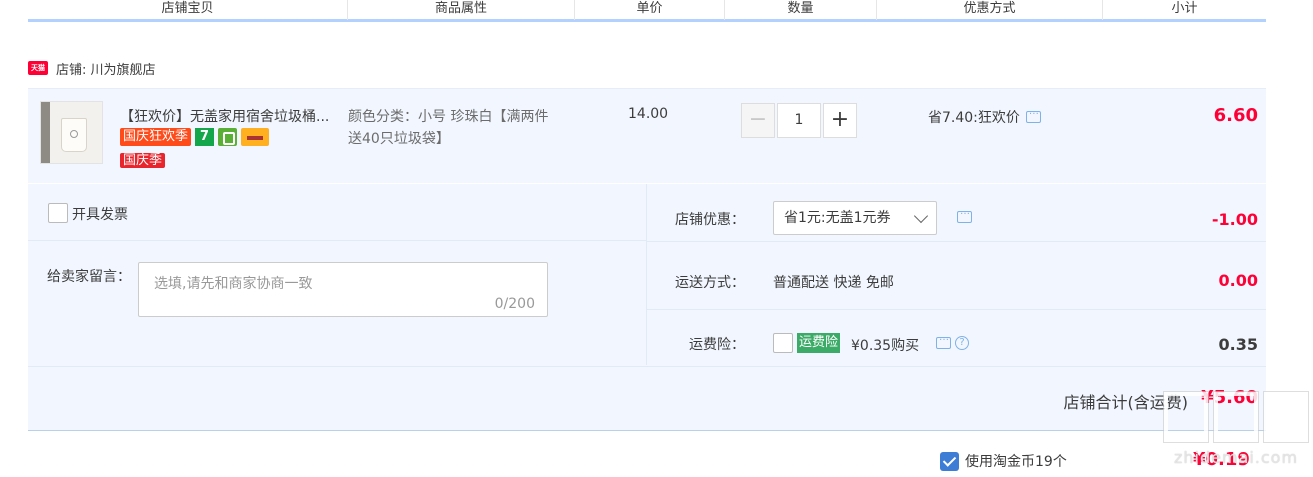 This screenshot has width=1313, height=477. I want to click on shop-discount-value: -1.00, so click(1234, 219).